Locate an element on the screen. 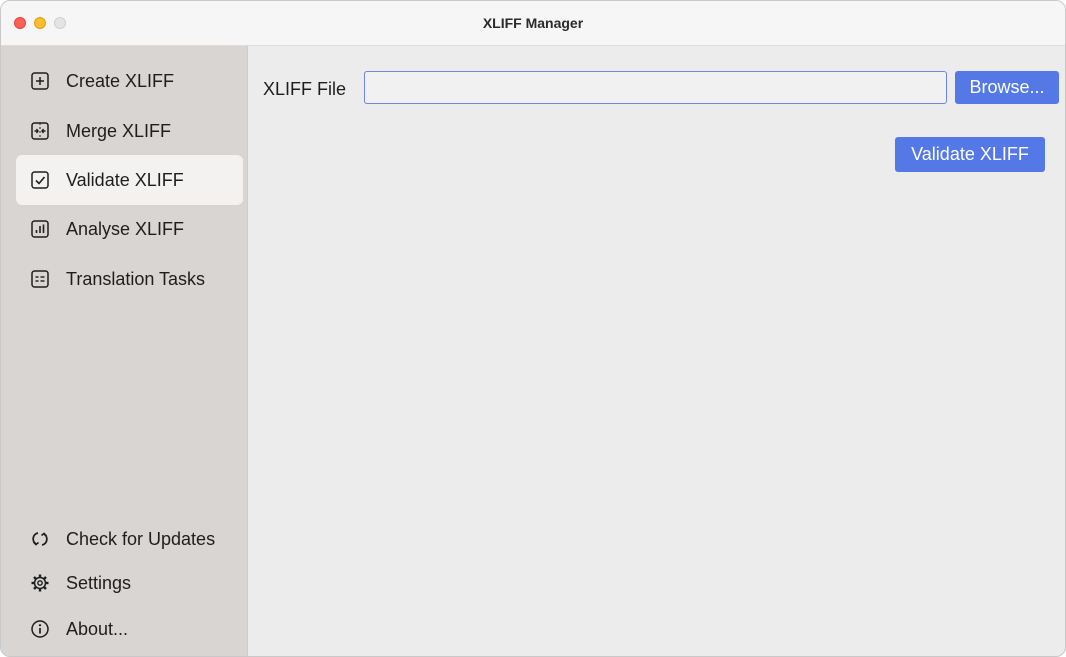 The height and width of the screenshot is (657, 1066). window-title: XLIFF Manager is located at coordinates (533, 23).